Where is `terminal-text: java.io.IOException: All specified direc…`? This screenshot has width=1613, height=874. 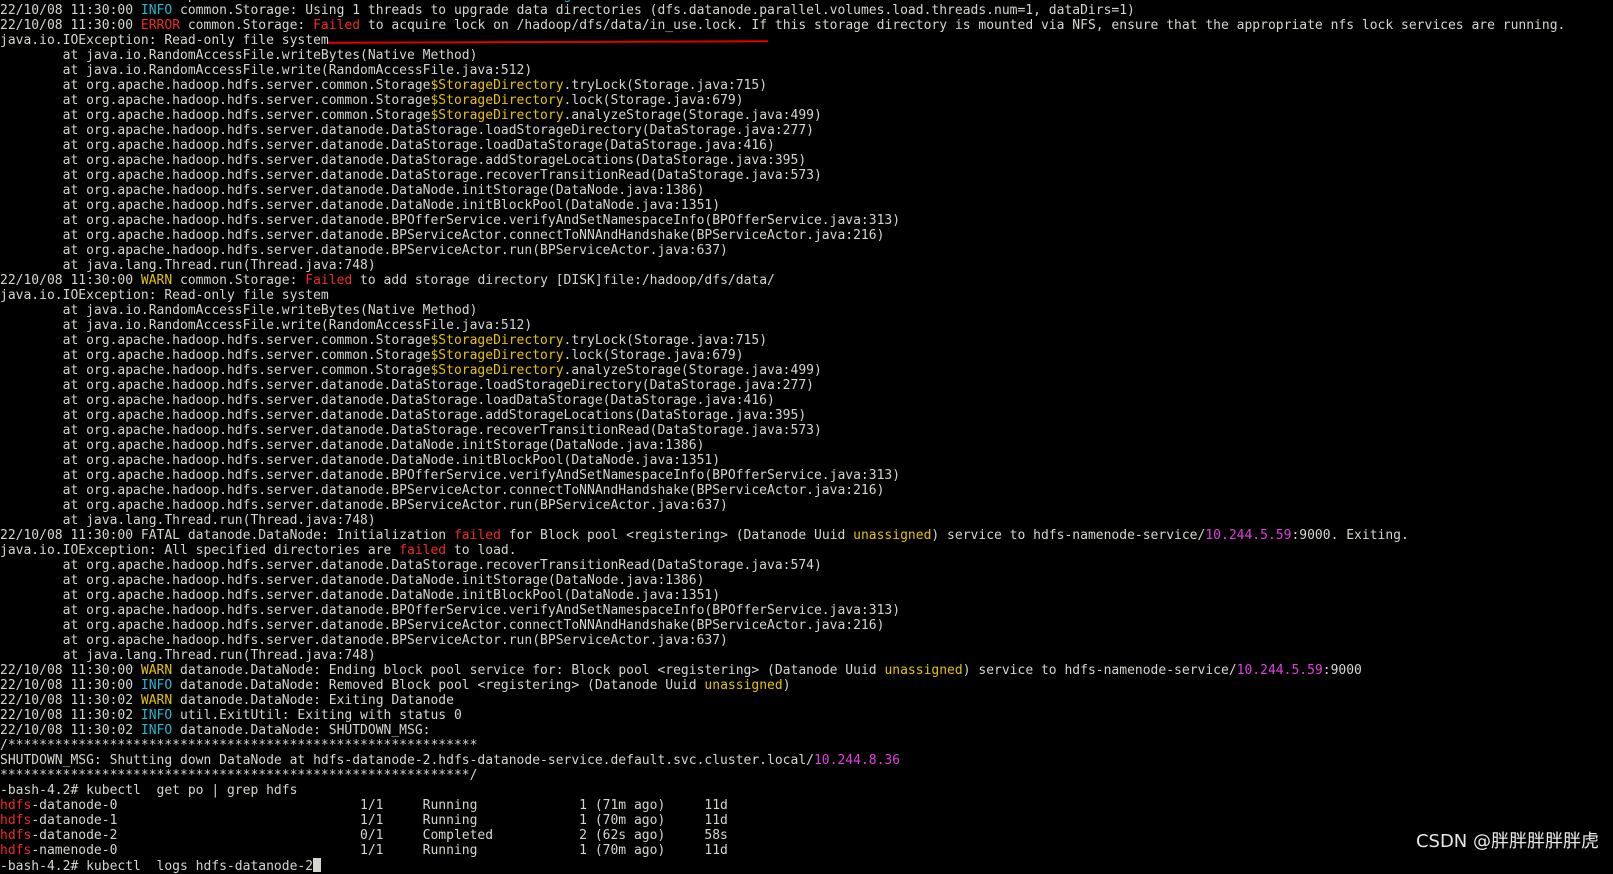
terminal-text: java.io.IOException: All specified direc… is located at coordinates (200, 550).